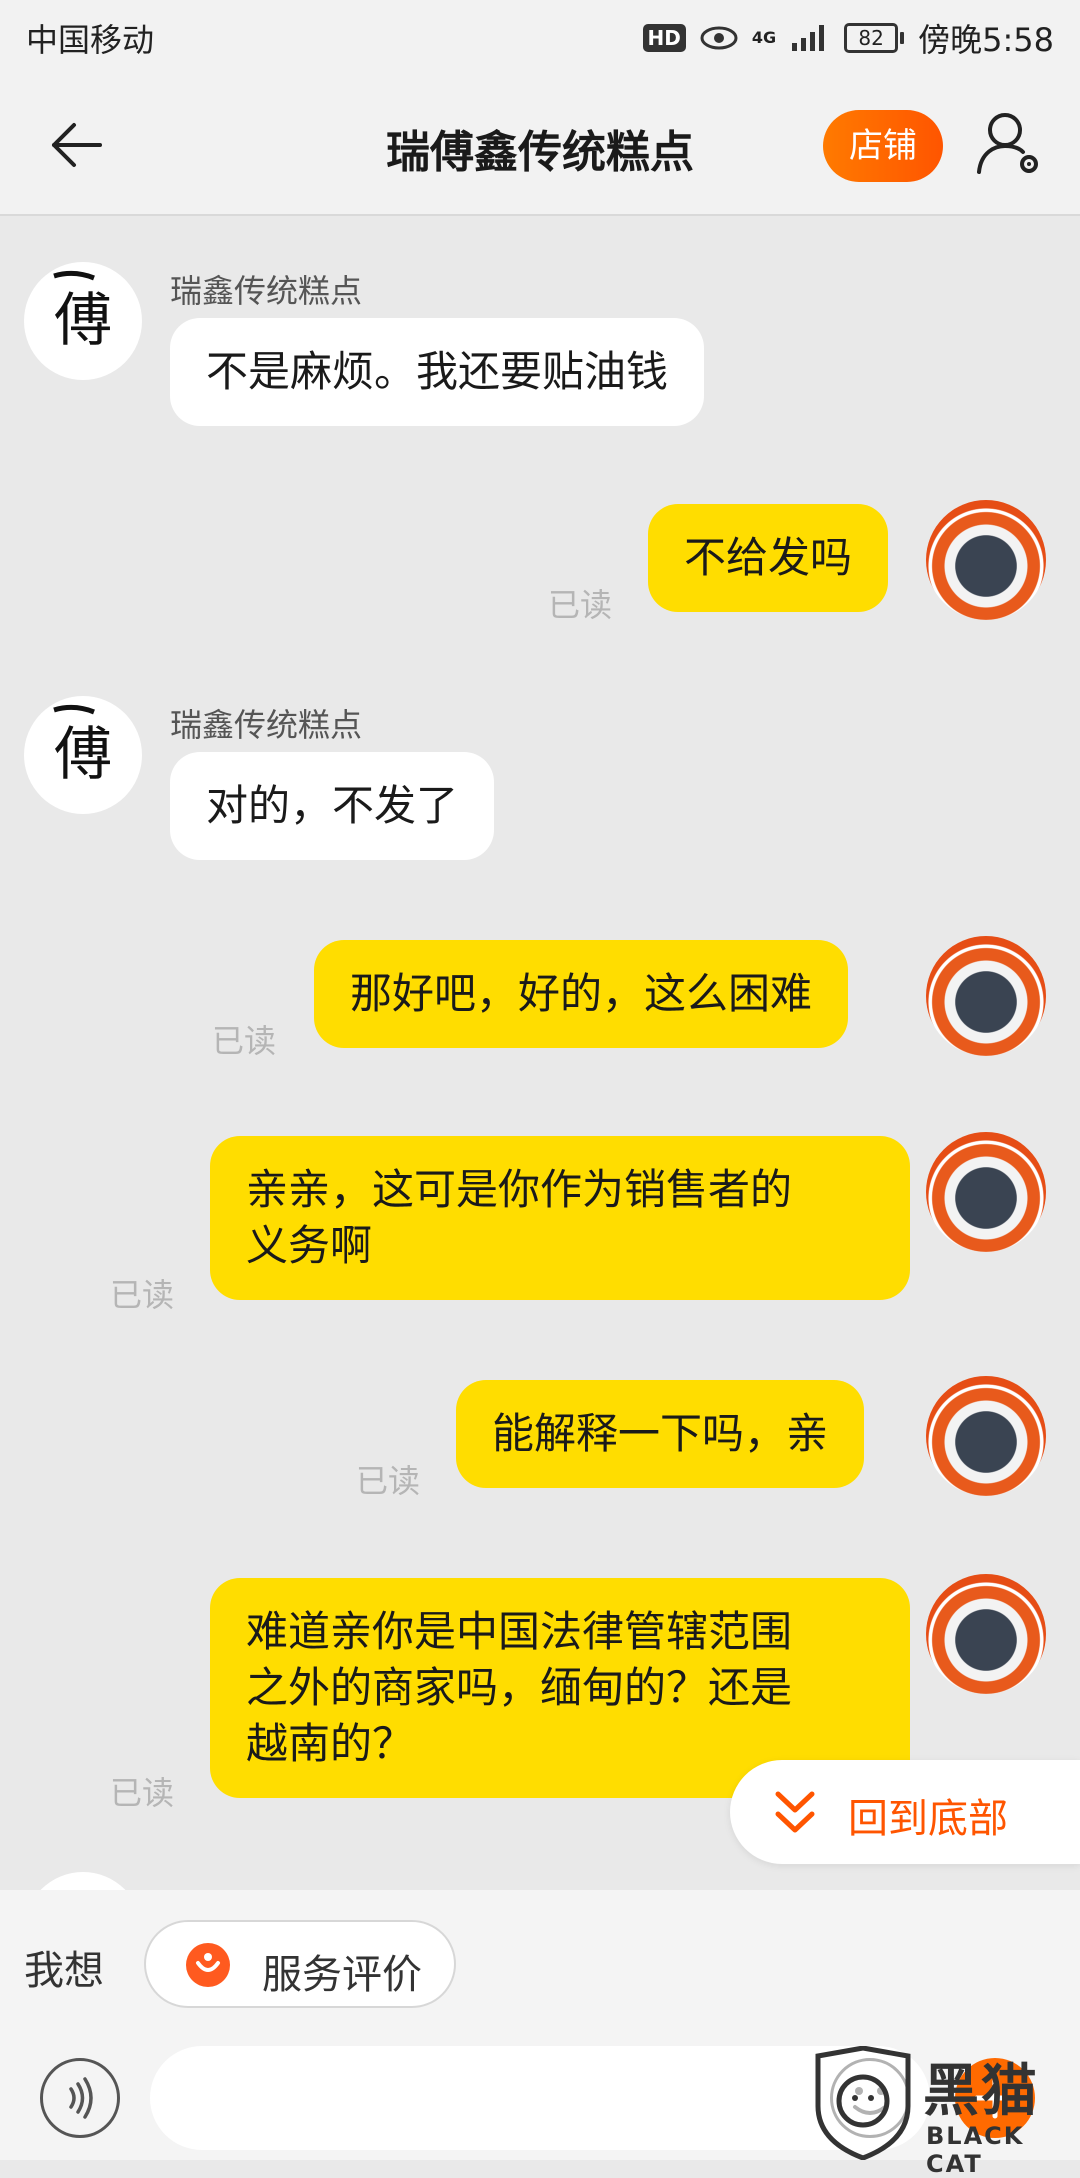 The image size is (1080, 2178). Describe the element at coordinates (975, 2150) in the screenshot. I see `watermark-subtext: BLACK CAT` at that location.